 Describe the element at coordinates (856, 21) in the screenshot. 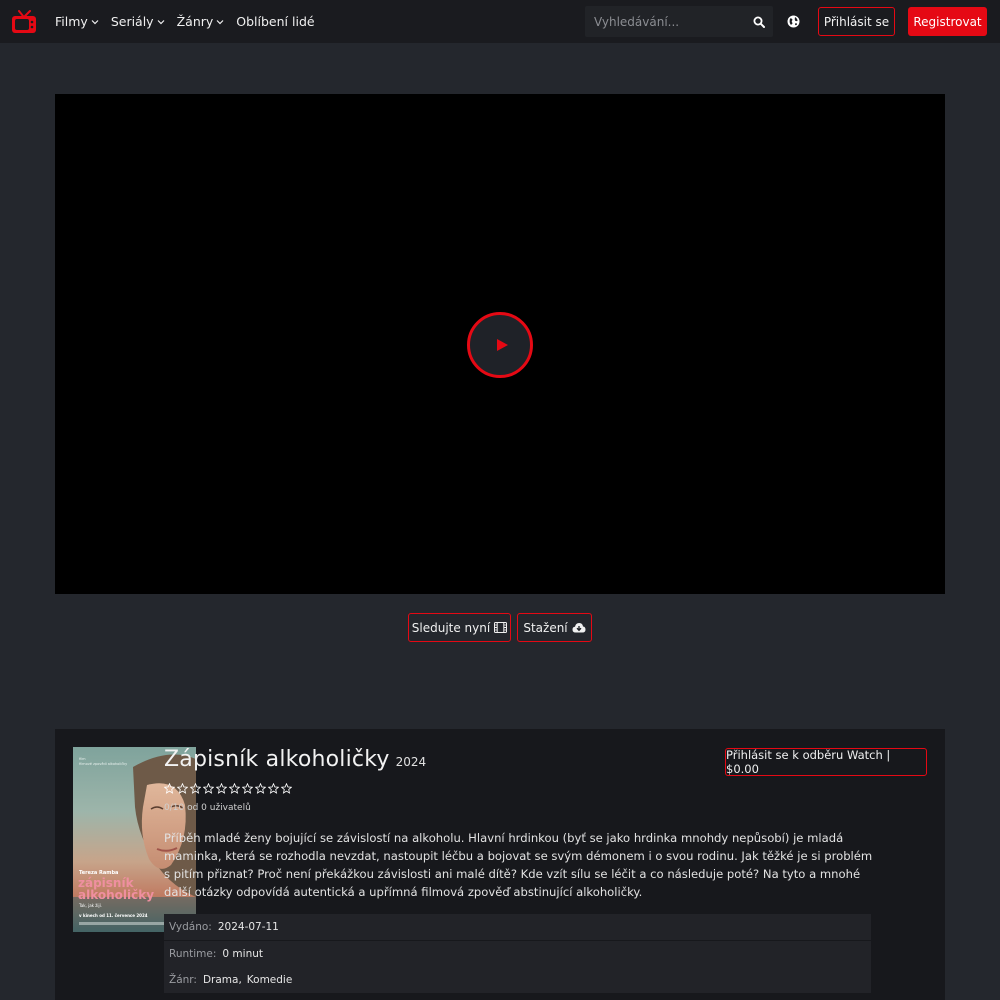

I see `login-button: Přihlásit se` at that location.